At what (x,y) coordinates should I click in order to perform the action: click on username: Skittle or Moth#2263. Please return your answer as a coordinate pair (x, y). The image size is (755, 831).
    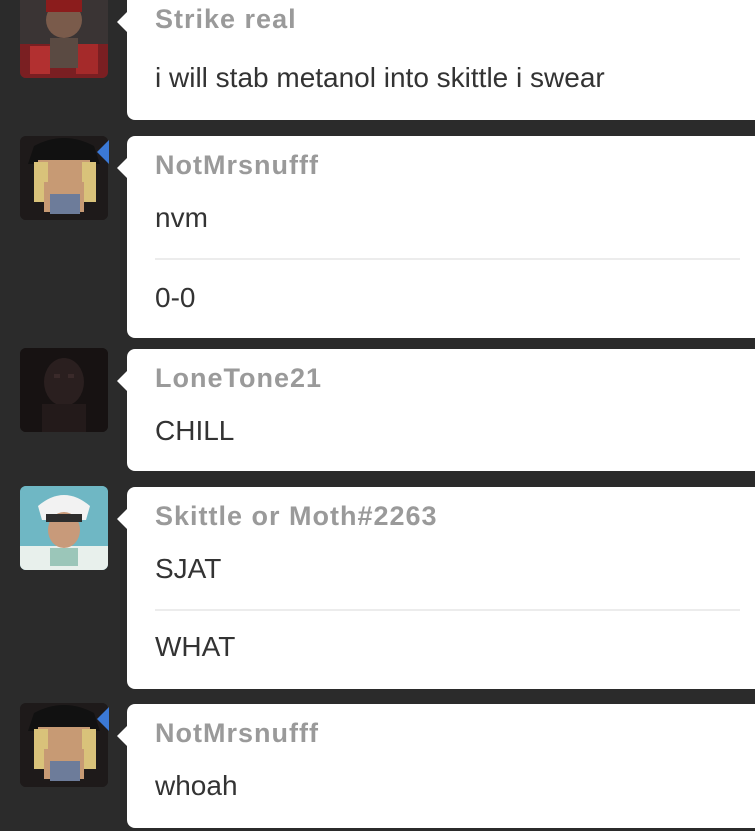
    Looking at the image, I should click on (296, 516).